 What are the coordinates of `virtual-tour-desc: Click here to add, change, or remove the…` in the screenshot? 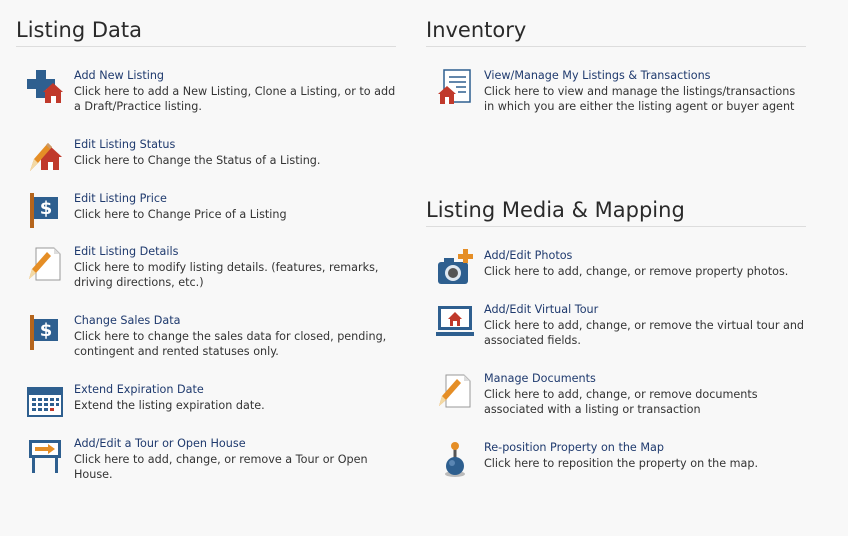 It's located at (644, 333).